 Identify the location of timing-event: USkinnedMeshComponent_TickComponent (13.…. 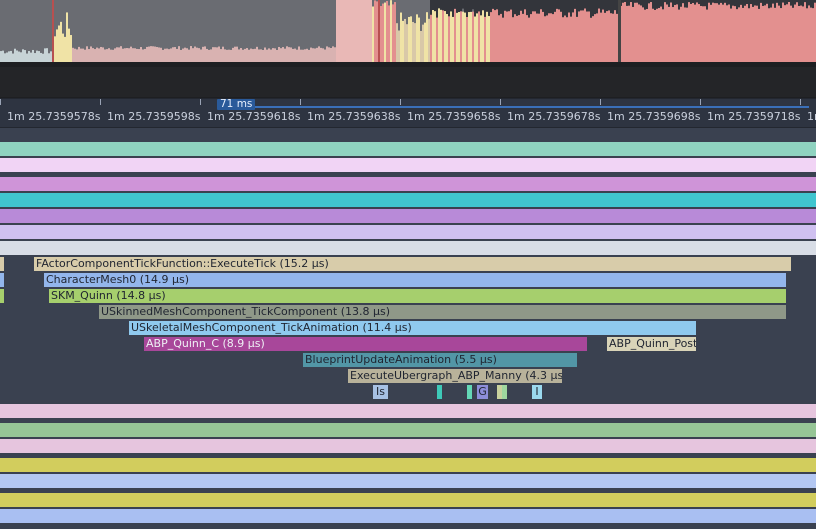
(442, 312).